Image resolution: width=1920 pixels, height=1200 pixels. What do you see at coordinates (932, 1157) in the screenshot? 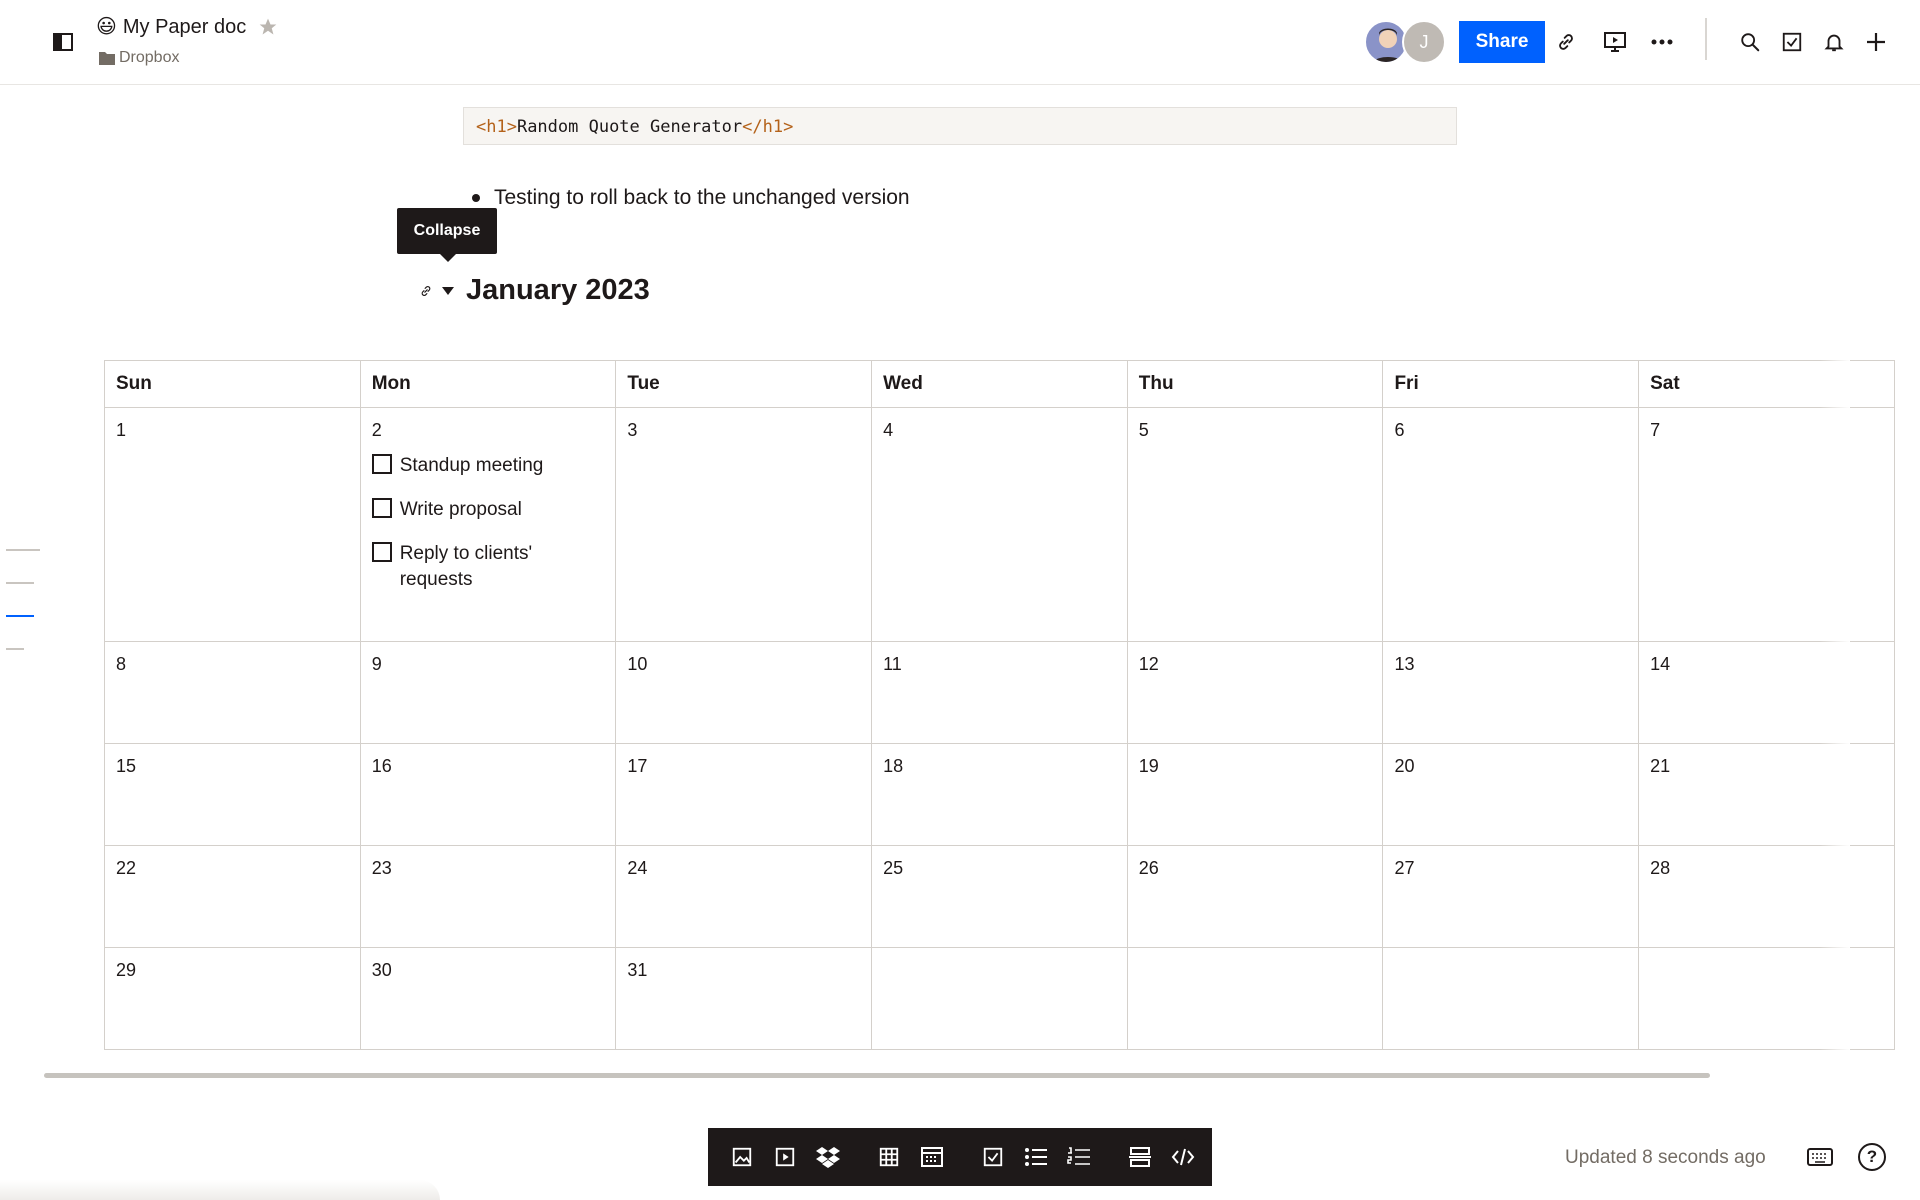
I see `insert-timeline-icon` at bounding box center [932, 1157].